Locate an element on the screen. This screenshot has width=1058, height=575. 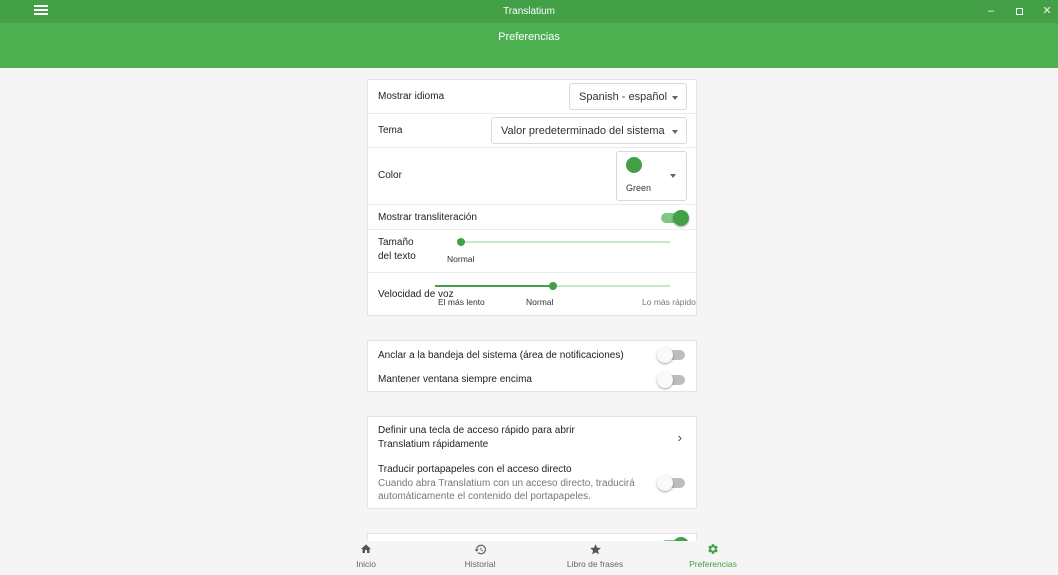
app-bar: Preferencias is located at coordinates (529, 45).